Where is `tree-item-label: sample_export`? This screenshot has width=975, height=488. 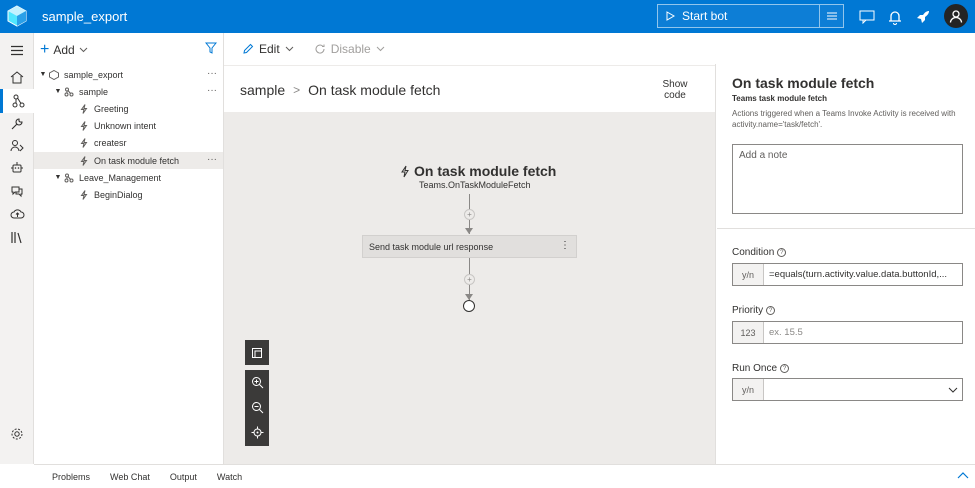
tree-item-label: sample_export is located at coordinates (94, 74).